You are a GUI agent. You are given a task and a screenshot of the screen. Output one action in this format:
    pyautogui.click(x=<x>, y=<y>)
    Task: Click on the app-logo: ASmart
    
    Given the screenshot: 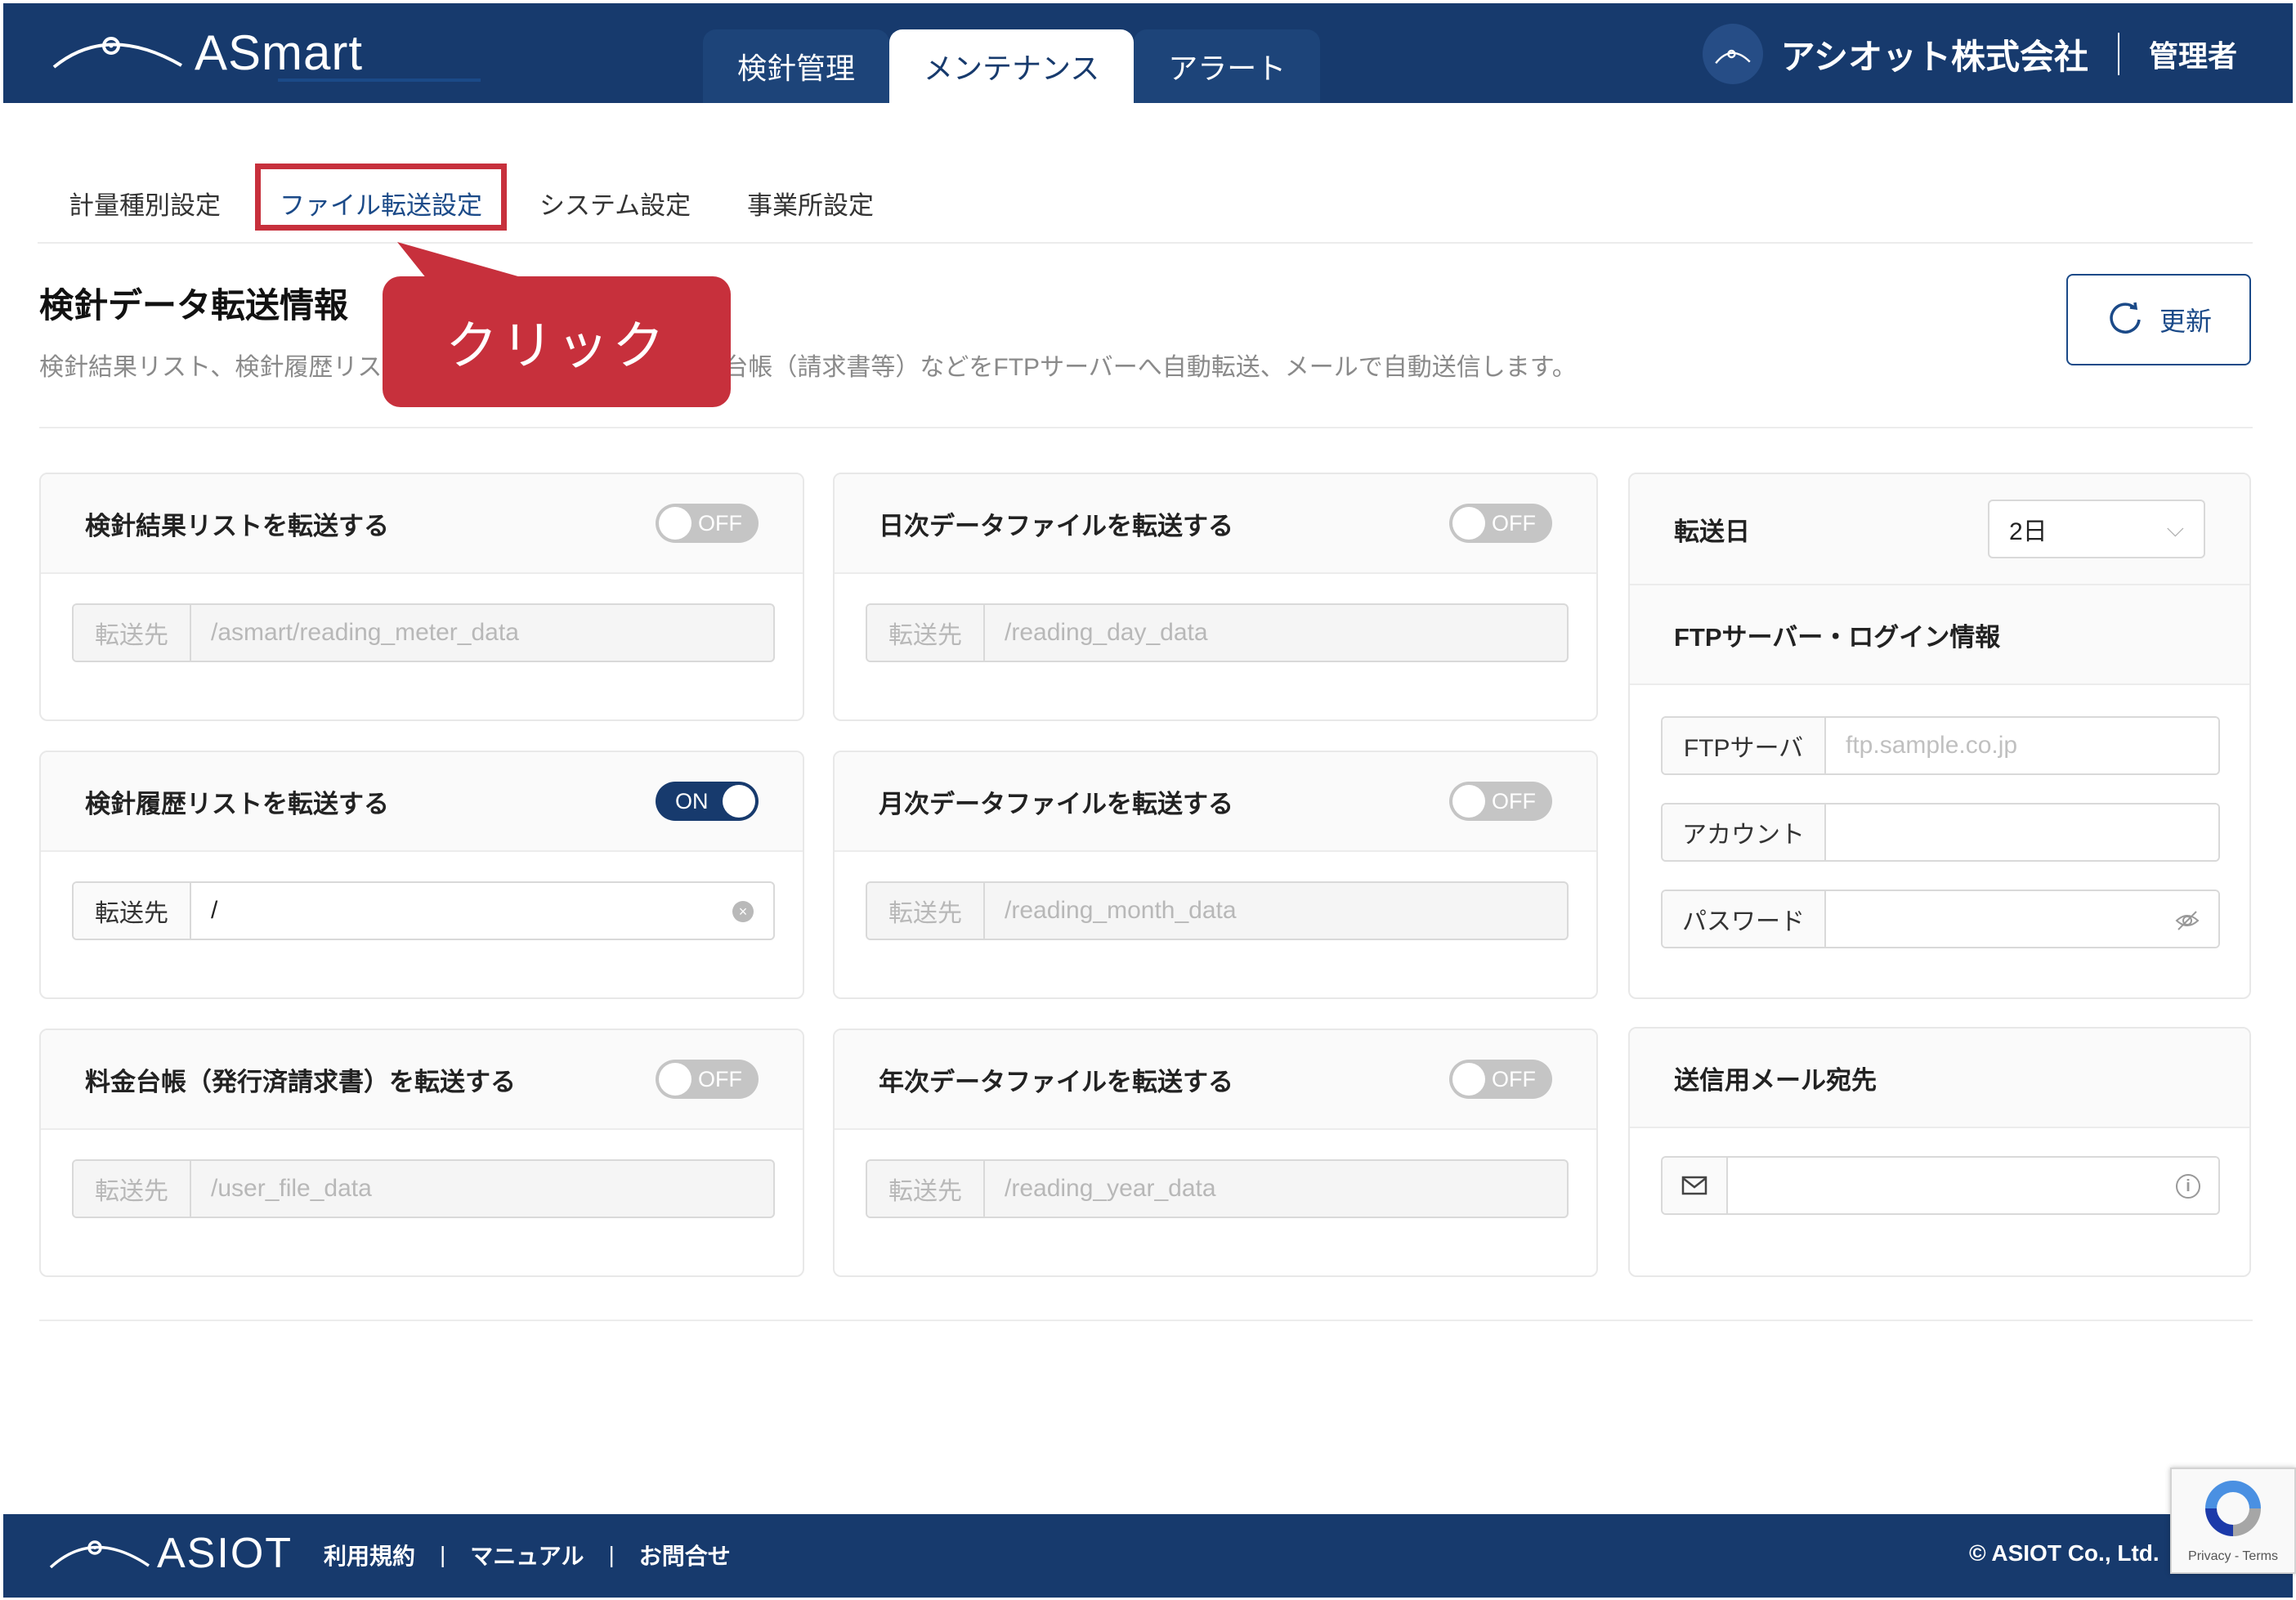 What is the action you would take?
    pyautogui.click(x=207, y=52)
    